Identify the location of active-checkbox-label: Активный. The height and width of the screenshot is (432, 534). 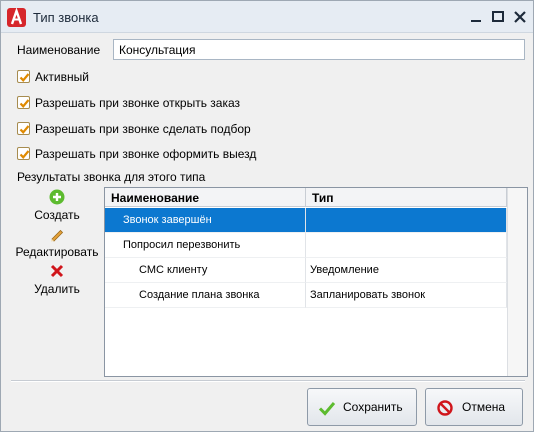
(62, 77).